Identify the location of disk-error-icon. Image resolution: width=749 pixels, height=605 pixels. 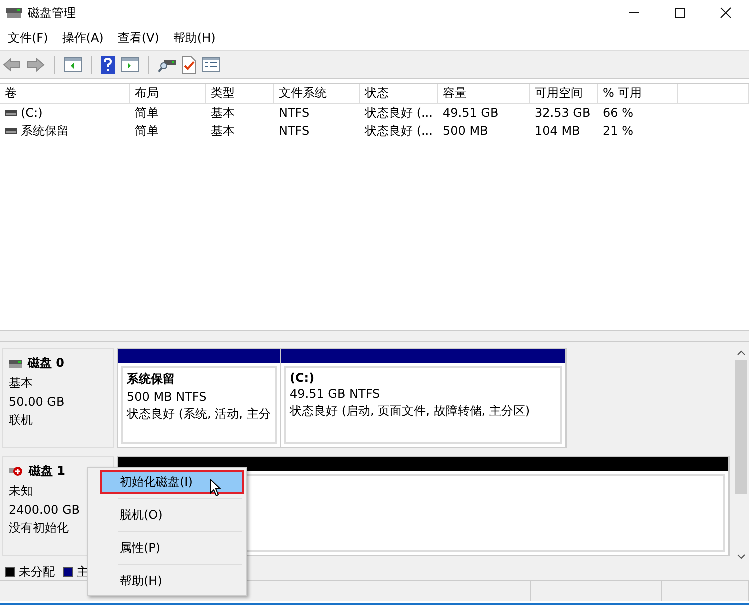
(16, 471).